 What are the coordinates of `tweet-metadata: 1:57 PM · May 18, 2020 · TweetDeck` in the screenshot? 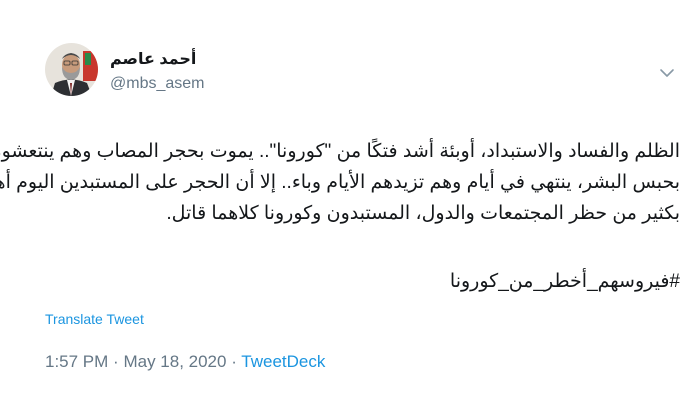 It's located at (185, 362).